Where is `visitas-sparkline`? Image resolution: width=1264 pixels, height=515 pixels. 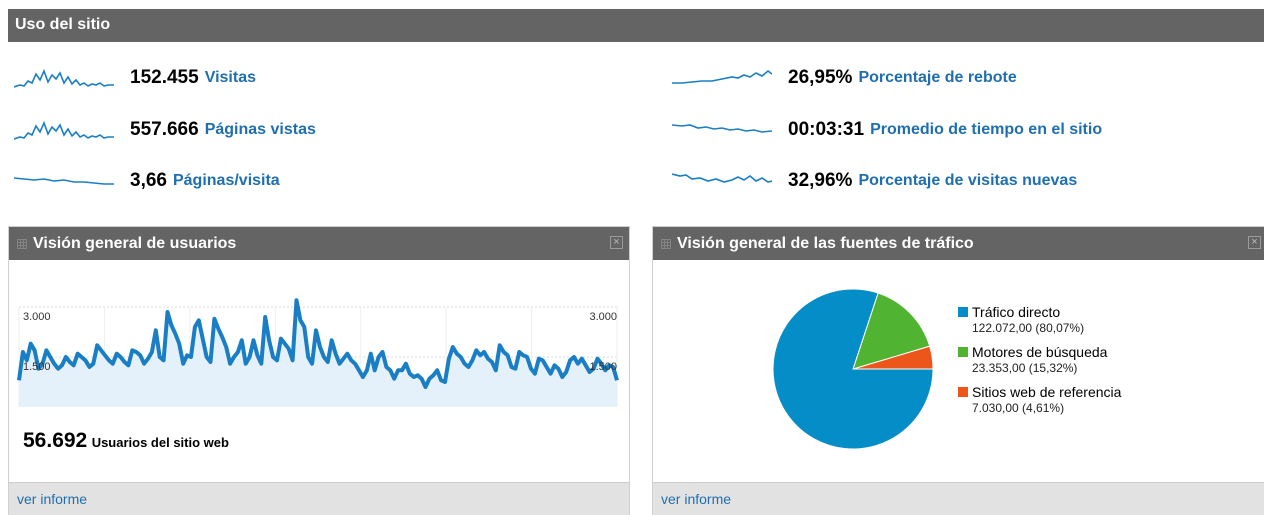 visitas-sparkline is located at coordinates (64, 78).